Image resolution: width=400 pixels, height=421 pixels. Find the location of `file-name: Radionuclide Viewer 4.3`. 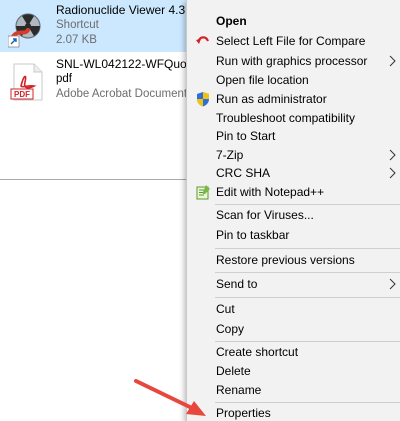

file-name: Radionuclide Viewer 4.3 is located at coordinates (121, 10).